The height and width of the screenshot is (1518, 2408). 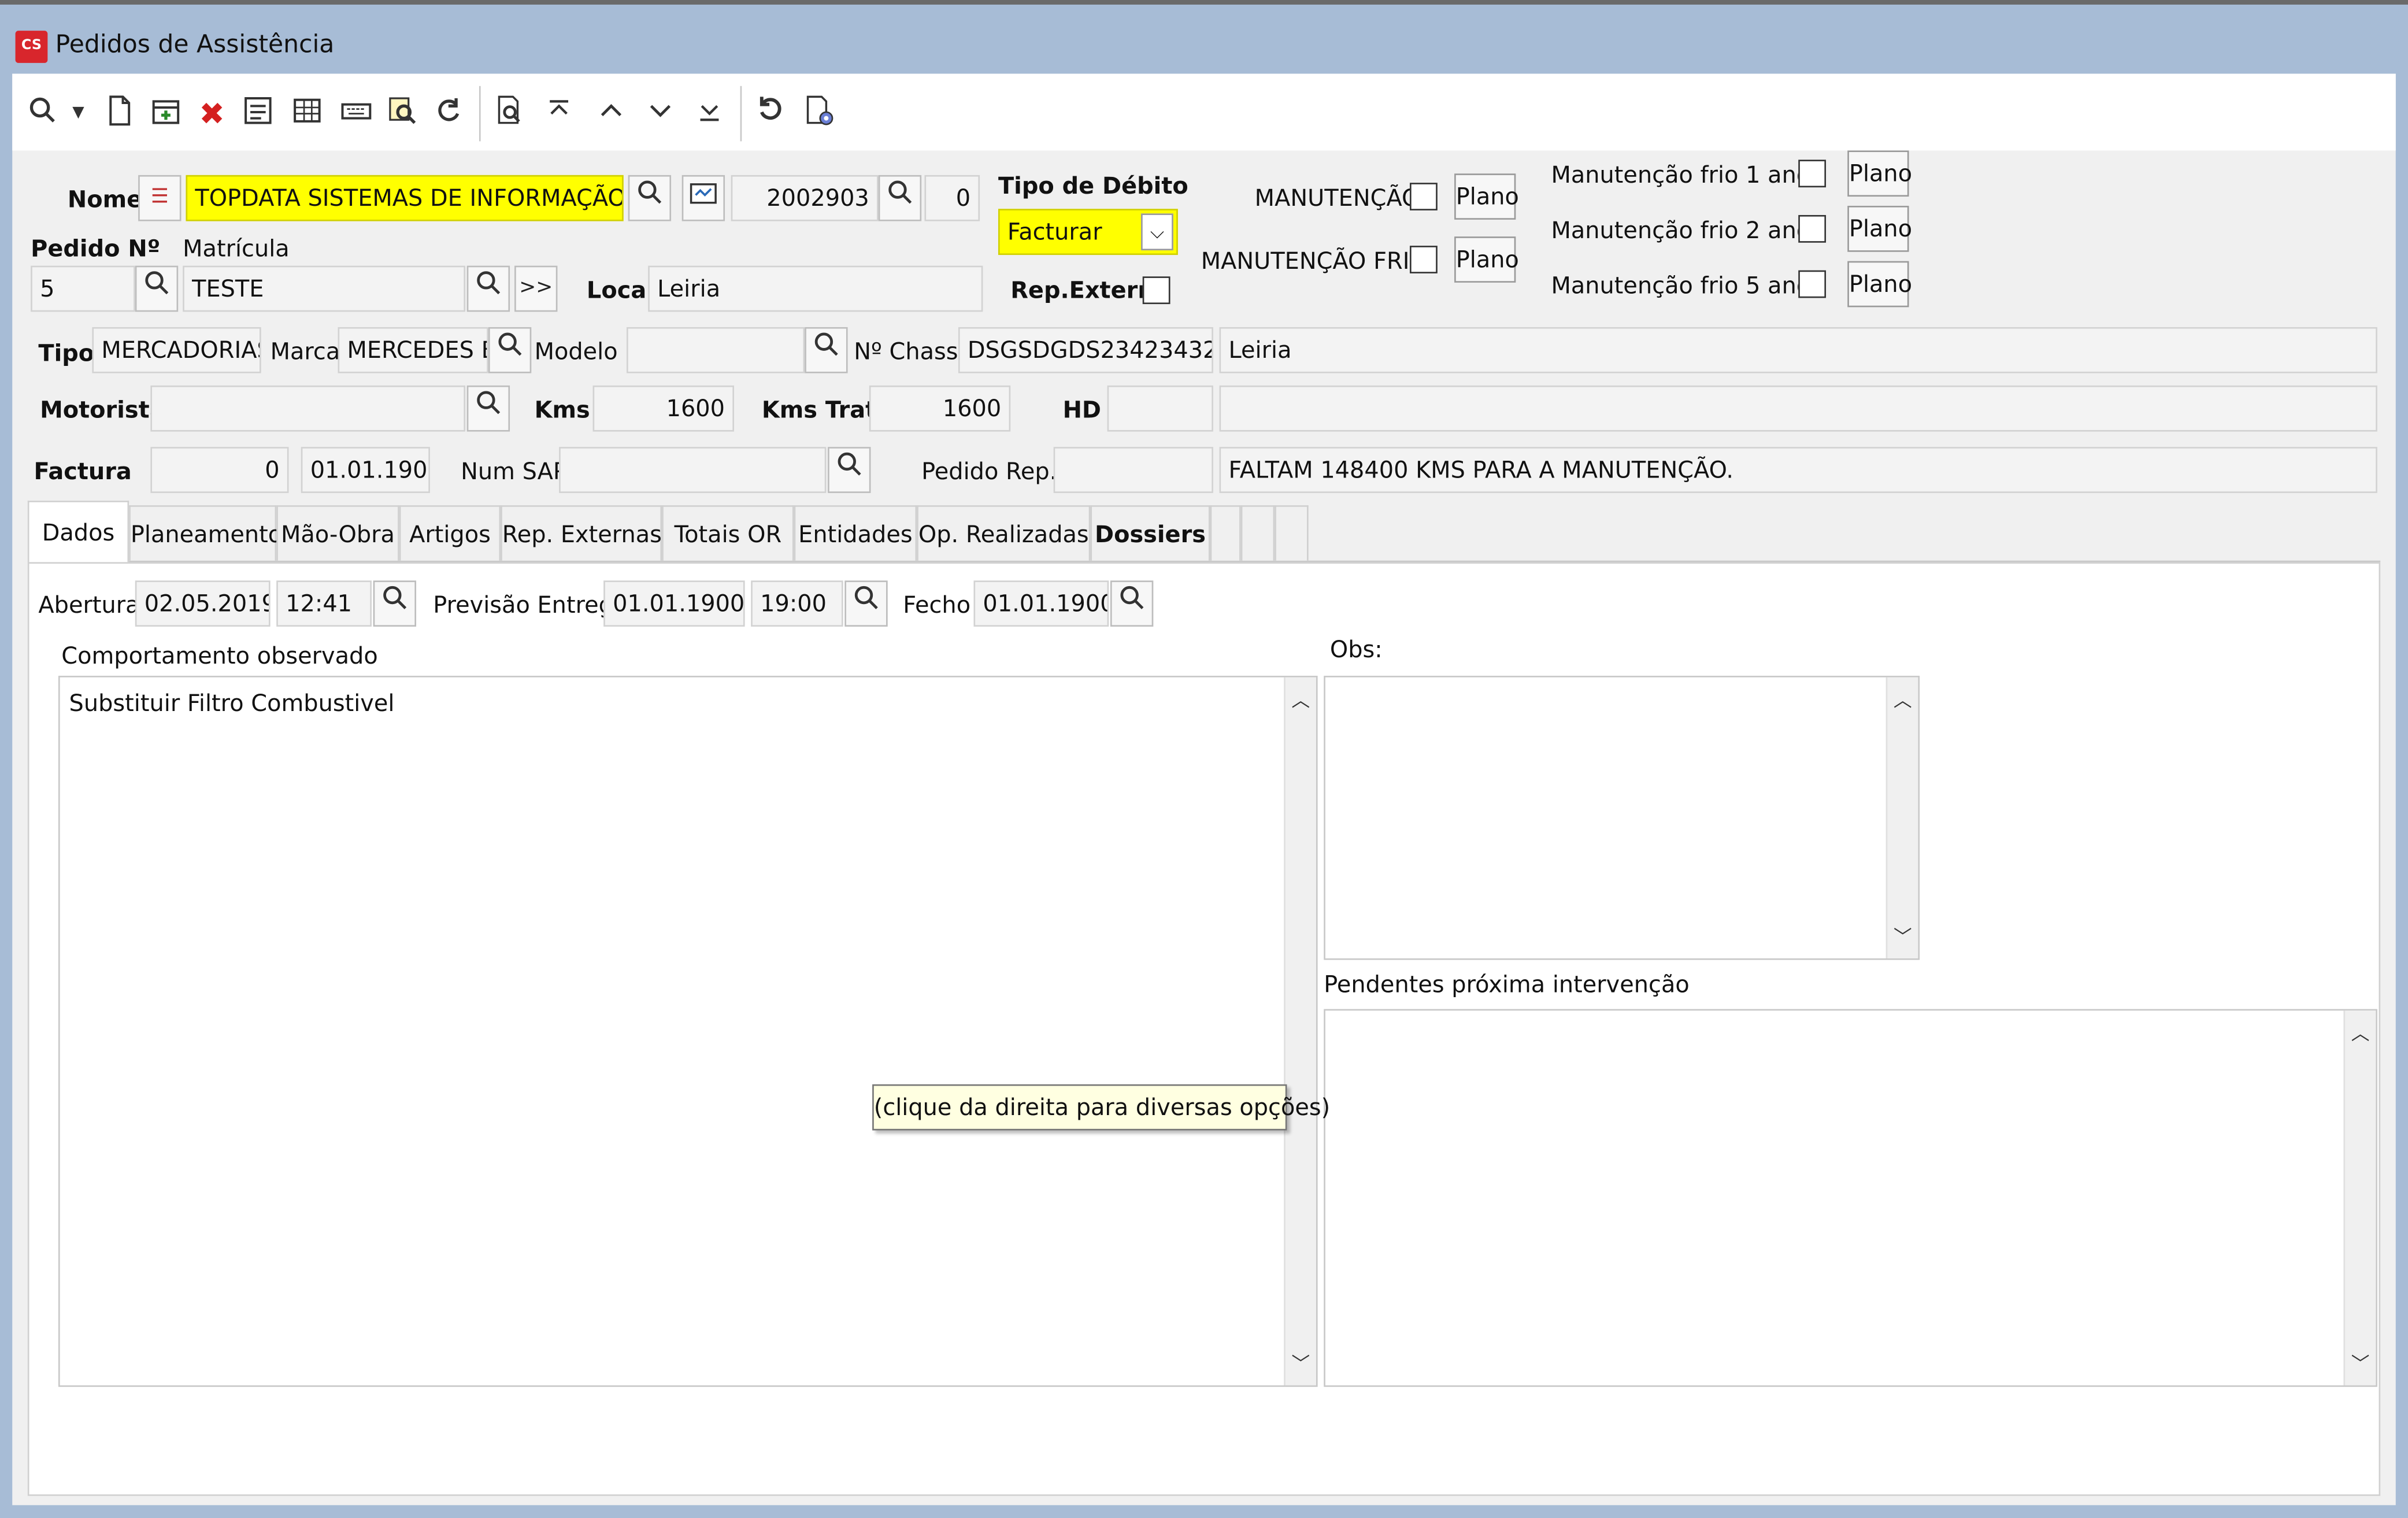 I want to click on first-record-icon, so click(x=558, y=113).